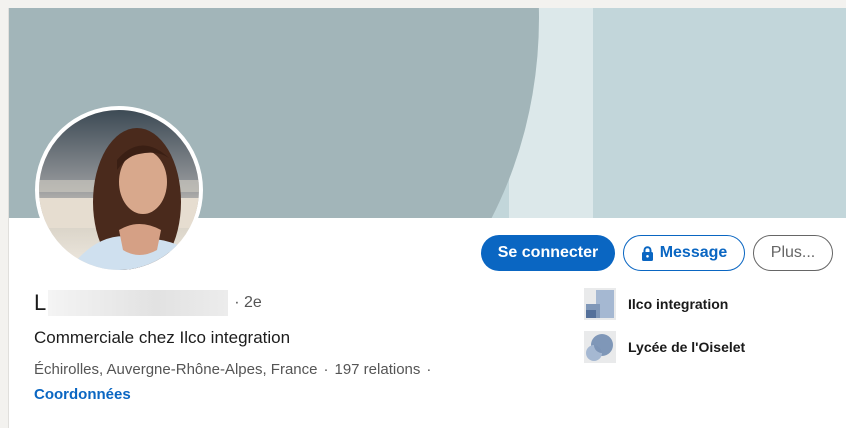 Image resolution: width=846 pixels, height=428 pixels. I want to click on profile-name: L, so click(40, 302).